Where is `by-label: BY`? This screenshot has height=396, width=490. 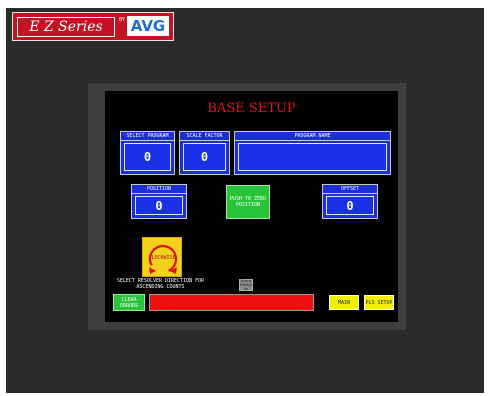
by-label: BY is located at coordinates (122, 20).